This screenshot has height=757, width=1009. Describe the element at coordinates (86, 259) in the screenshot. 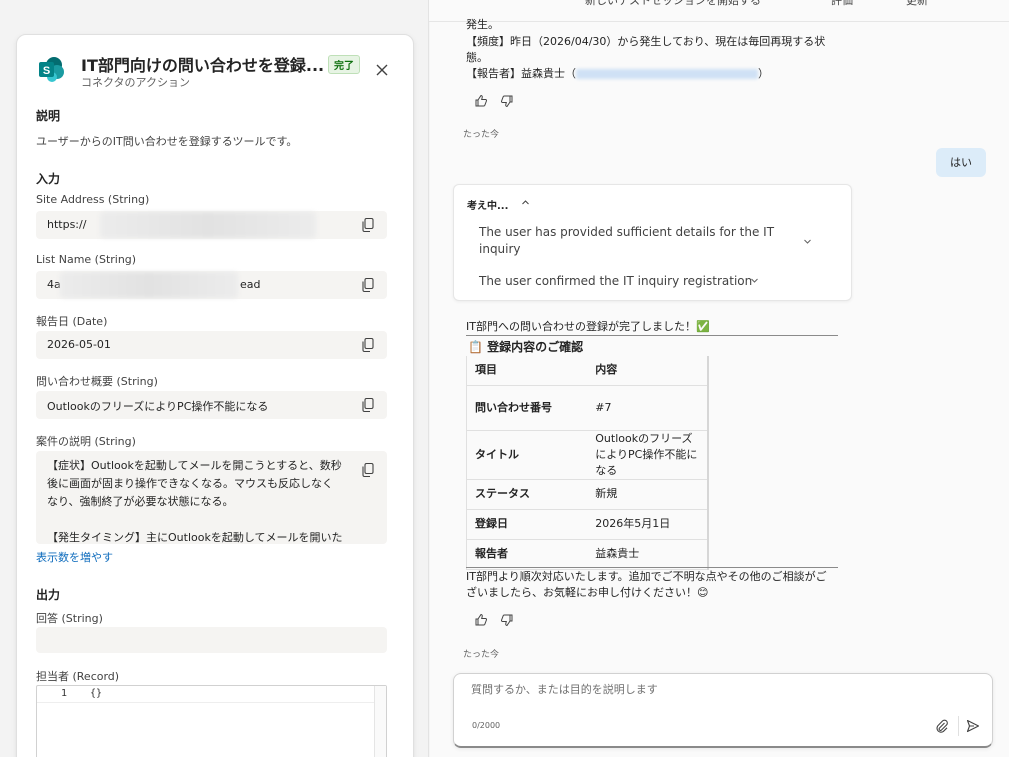

I see `list-name-label: List Name (String)` at that location.